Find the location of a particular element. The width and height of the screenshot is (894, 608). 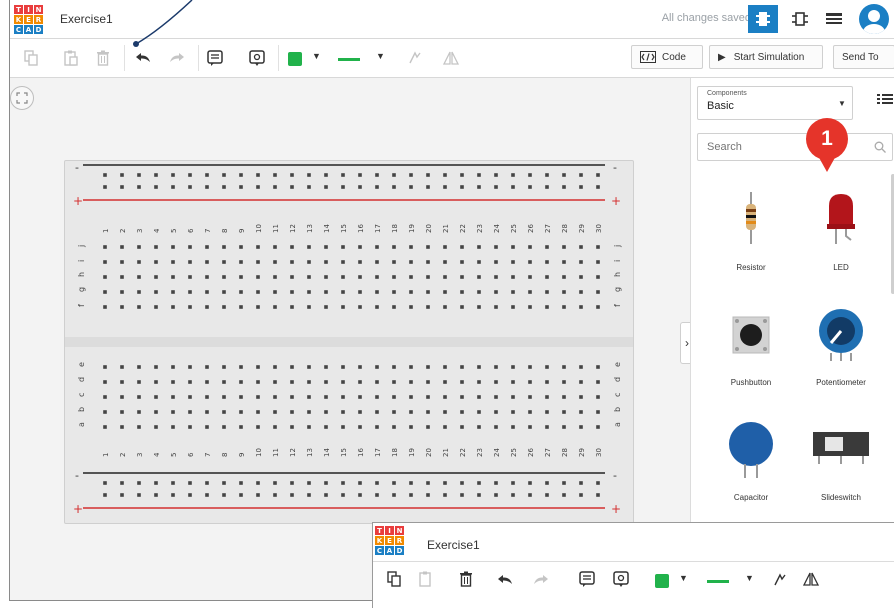

zoom-to-fit-button is located at coordinates (22, 98).